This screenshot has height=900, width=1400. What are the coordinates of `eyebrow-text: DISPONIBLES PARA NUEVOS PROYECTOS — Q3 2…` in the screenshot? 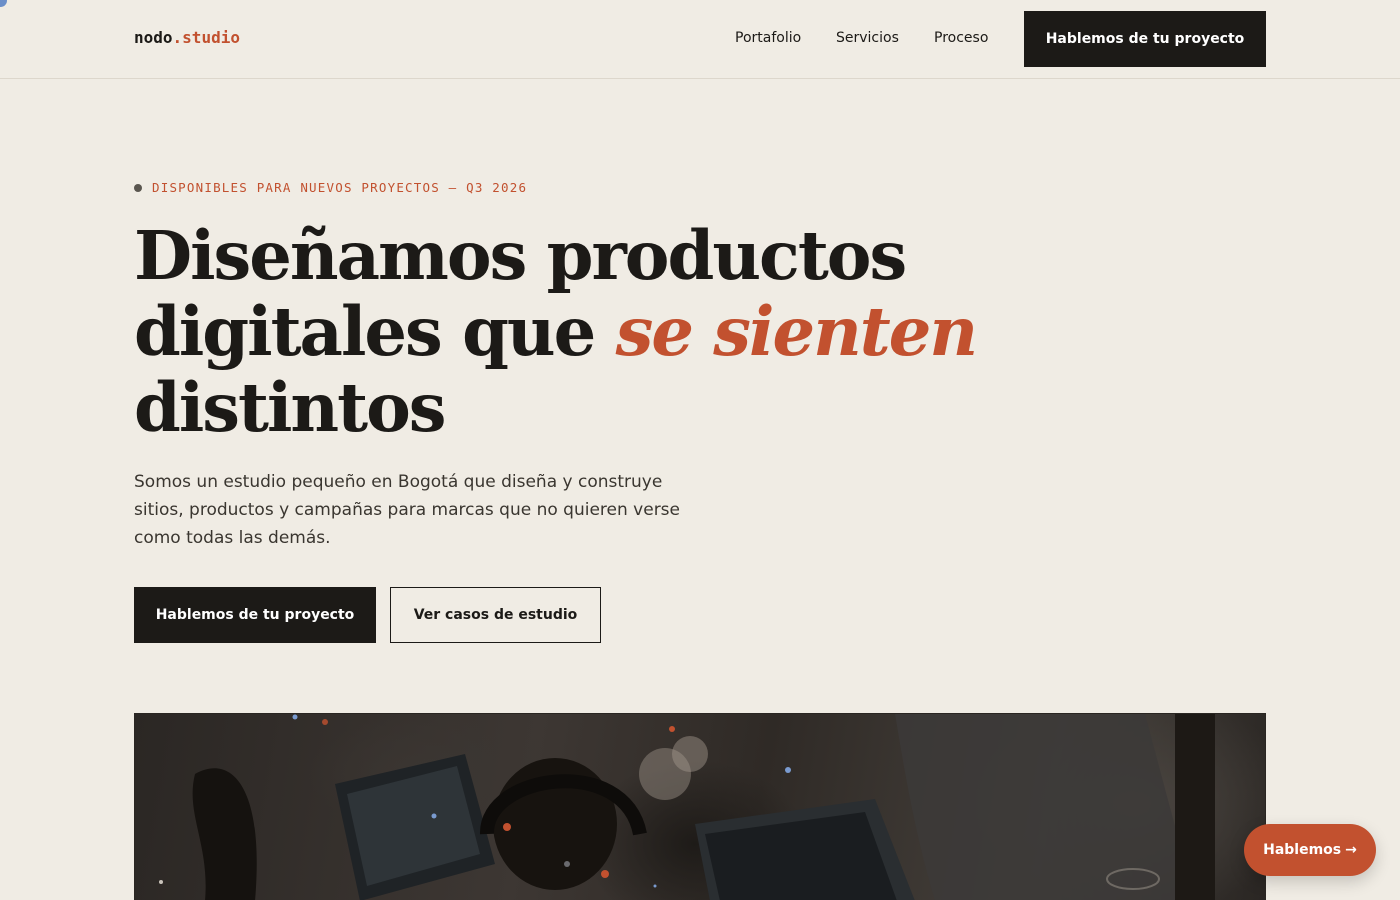 It's located at (340, 187).